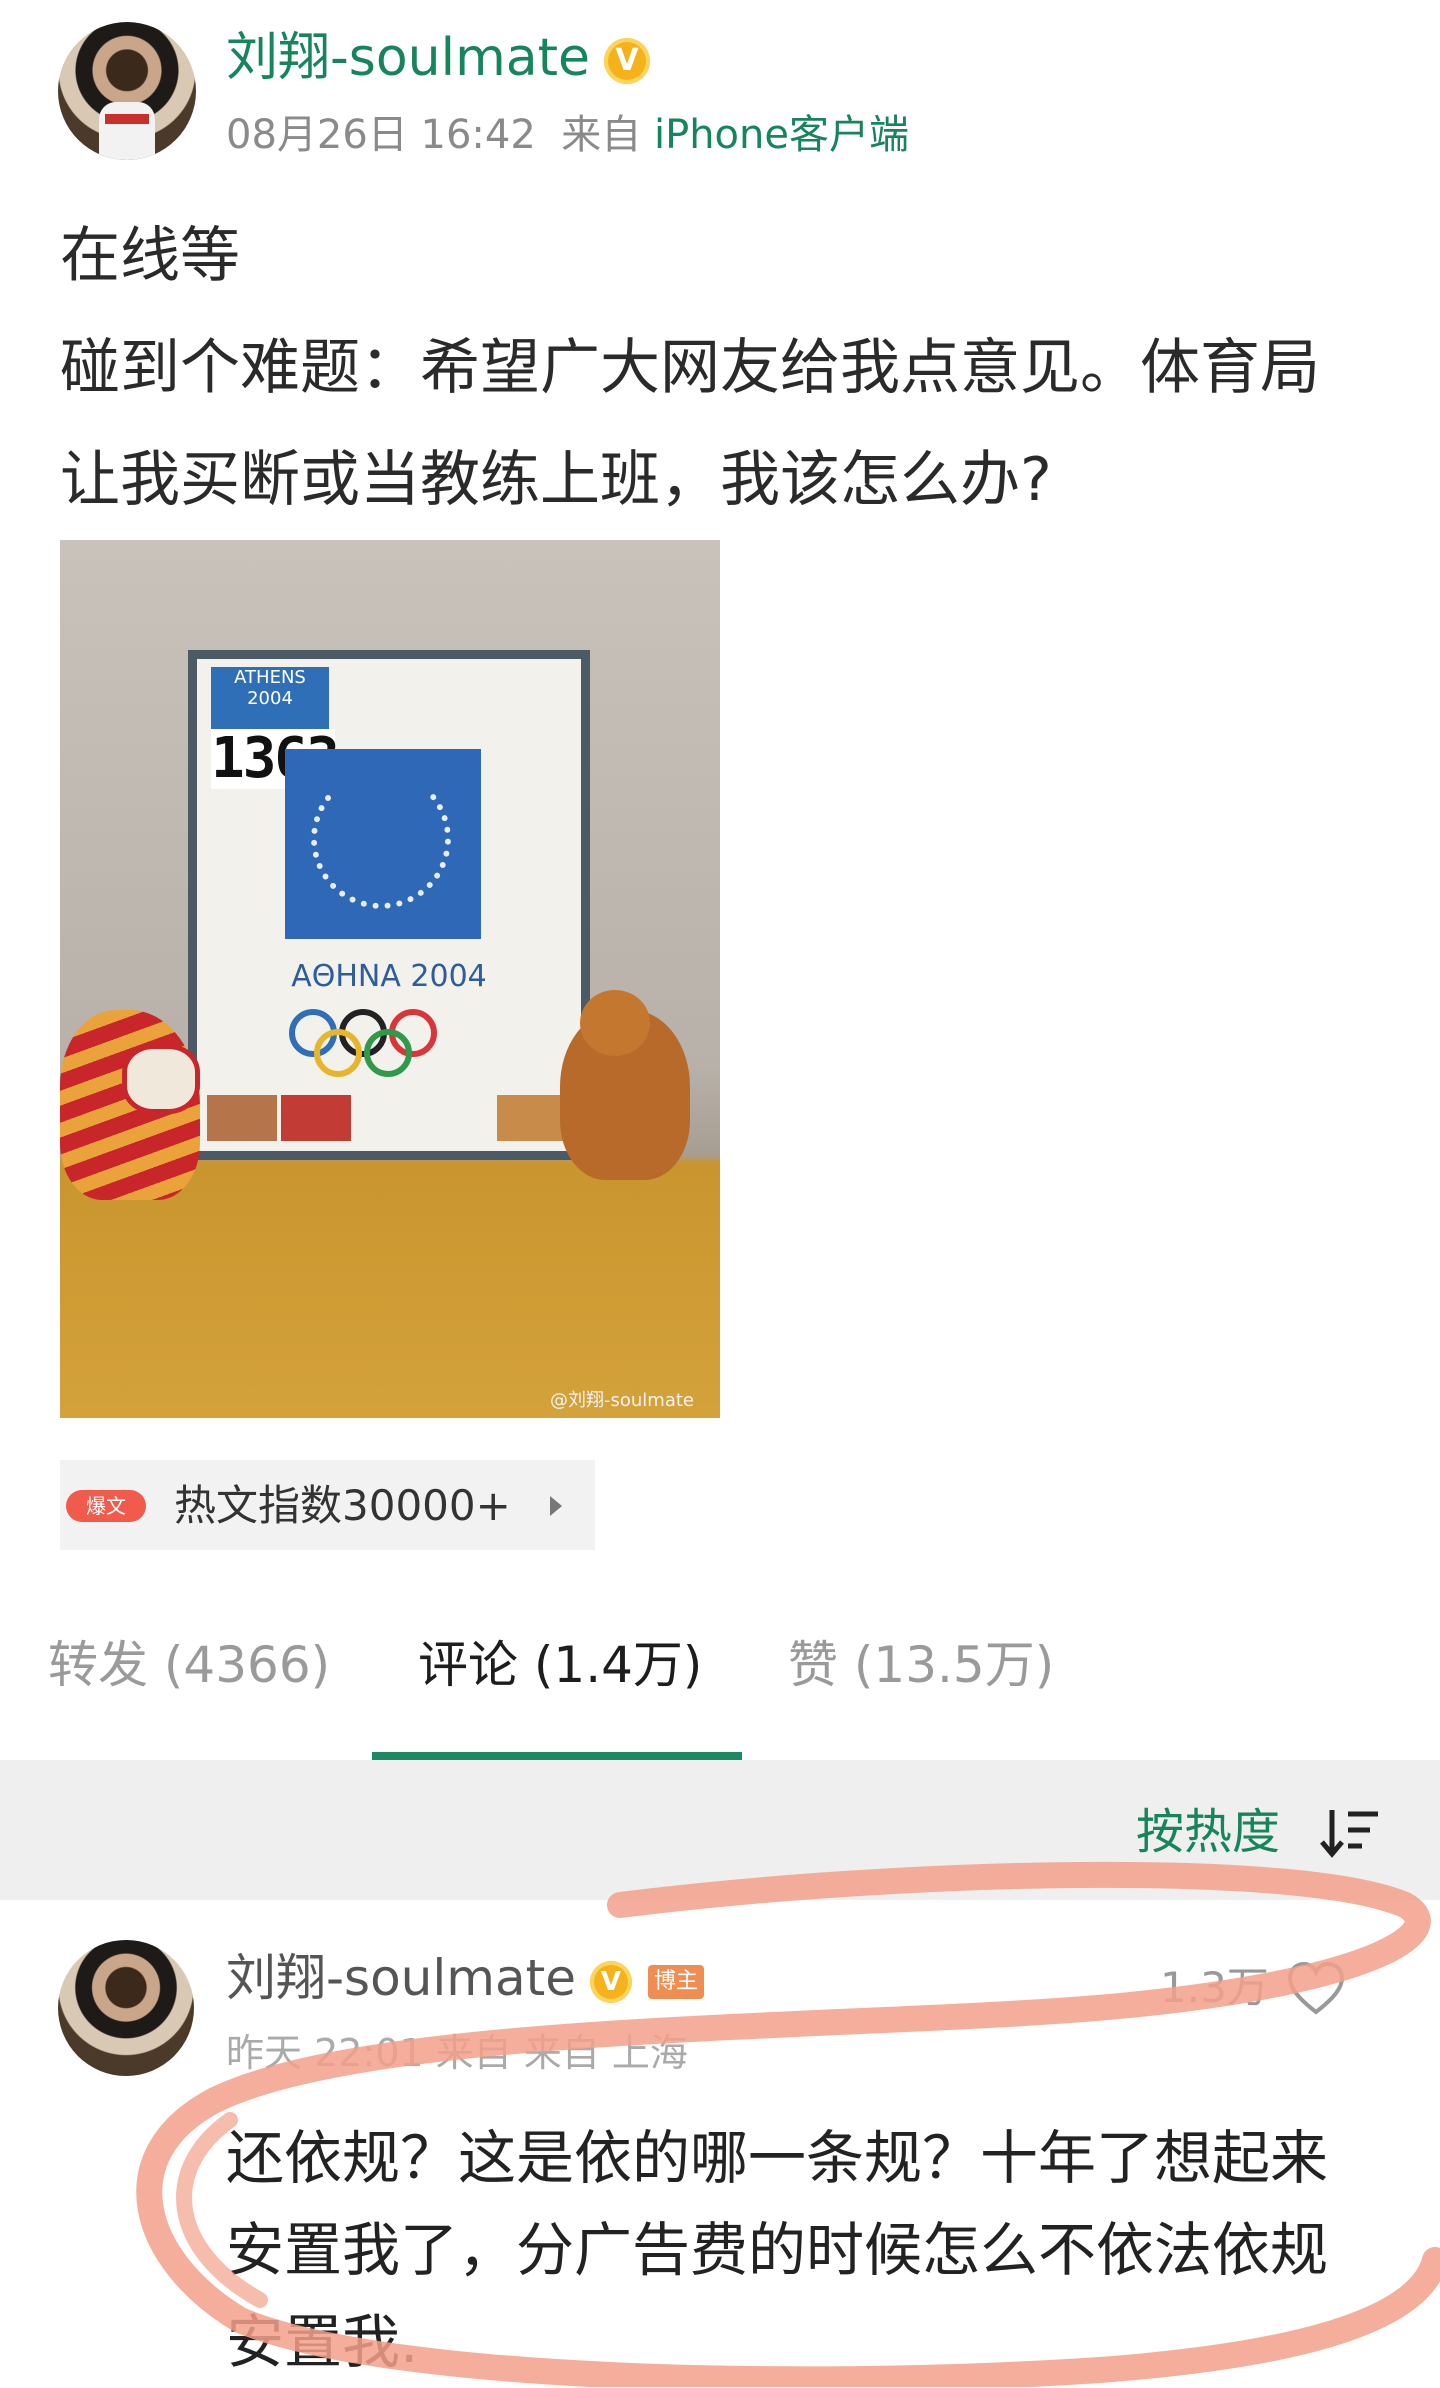 Image resolution: width=1440 pixels, height=2388 pixels. Describe the element at coordinates (130, 1105) in the screenshot. I see `tiger-plush` at that location.